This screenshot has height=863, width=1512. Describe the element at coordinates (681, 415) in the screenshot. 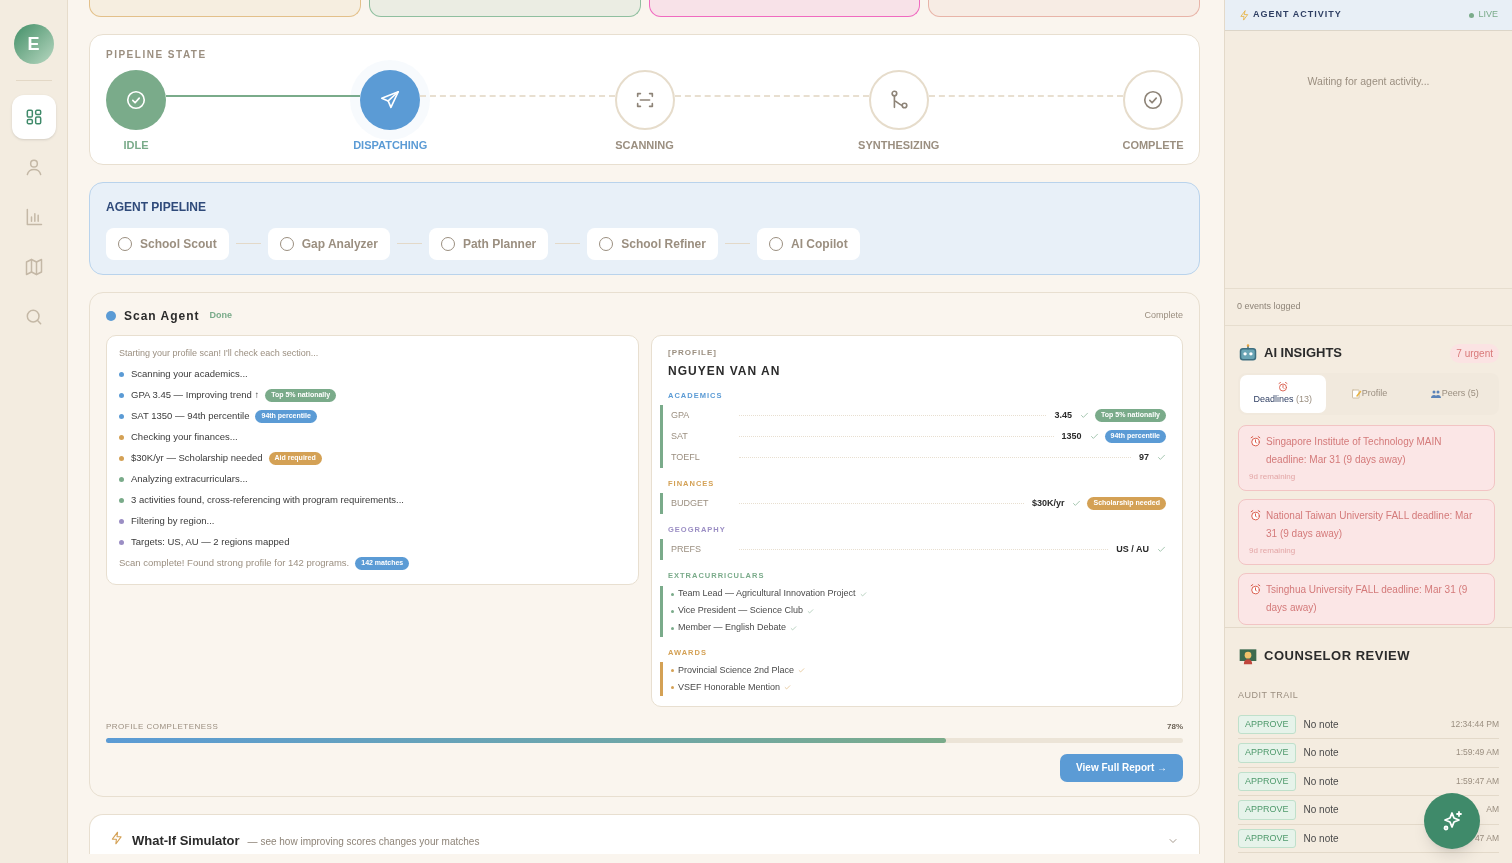

I see `field-label: GPA` at that location.